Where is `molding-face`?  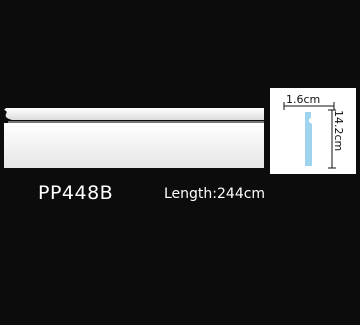 molding-face is located at coordinates (134, 145).